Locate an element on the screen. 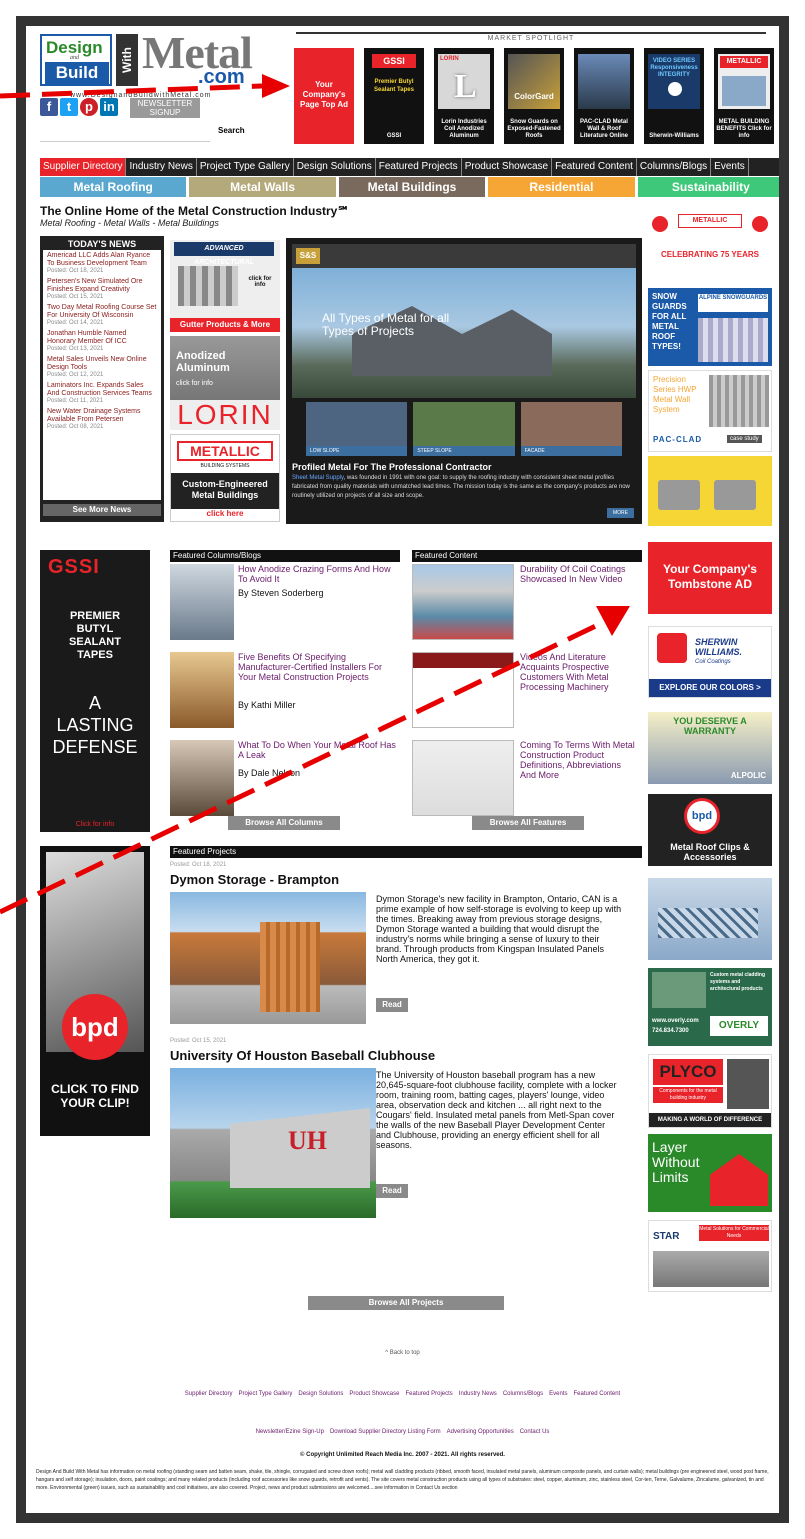  annotation-arrow-diagonal-line is located at coordinates (303, 767).